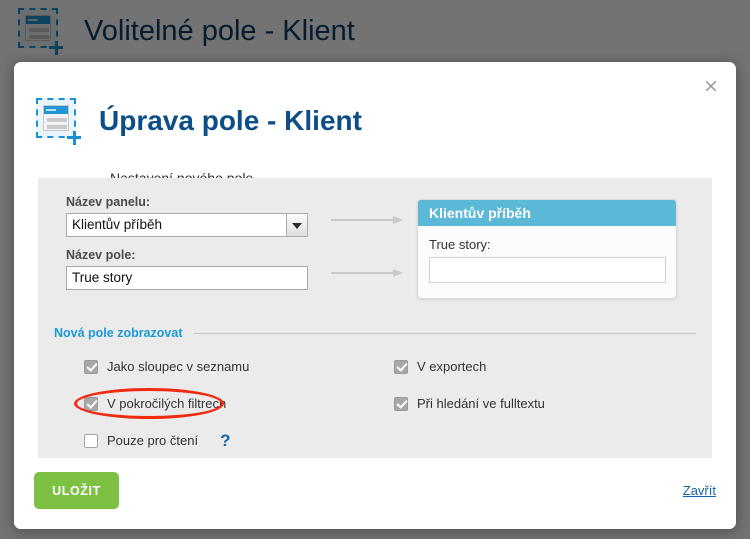 The width and height of the screenshot is (750, 539). I want to click on custom-field-icon, so click(59, 121).